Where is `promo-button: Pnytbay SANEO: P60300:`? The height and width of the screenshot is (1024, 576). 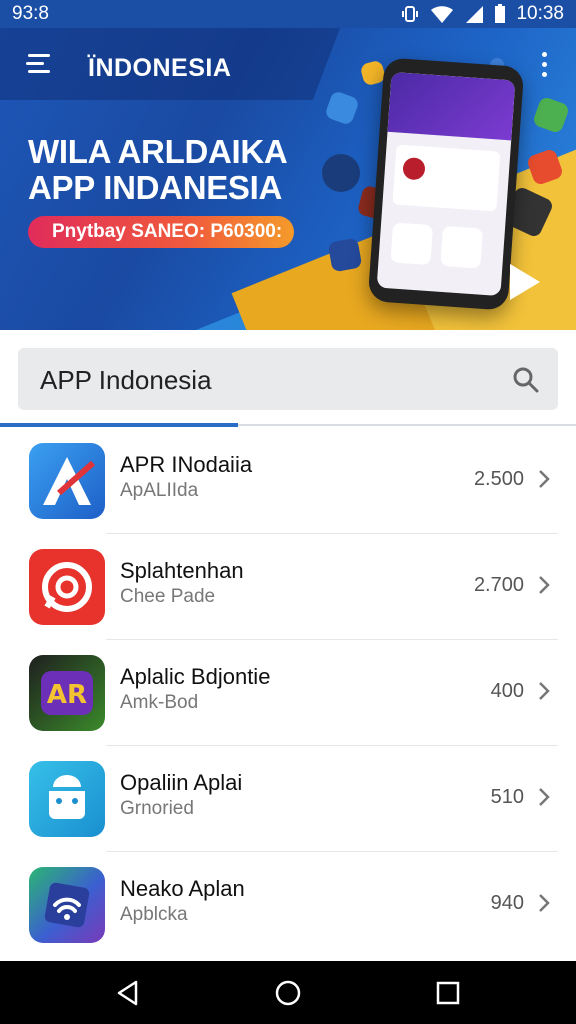 promo-button: Pnytbay SANEO: P60300: is located at coordinates (161, 232).